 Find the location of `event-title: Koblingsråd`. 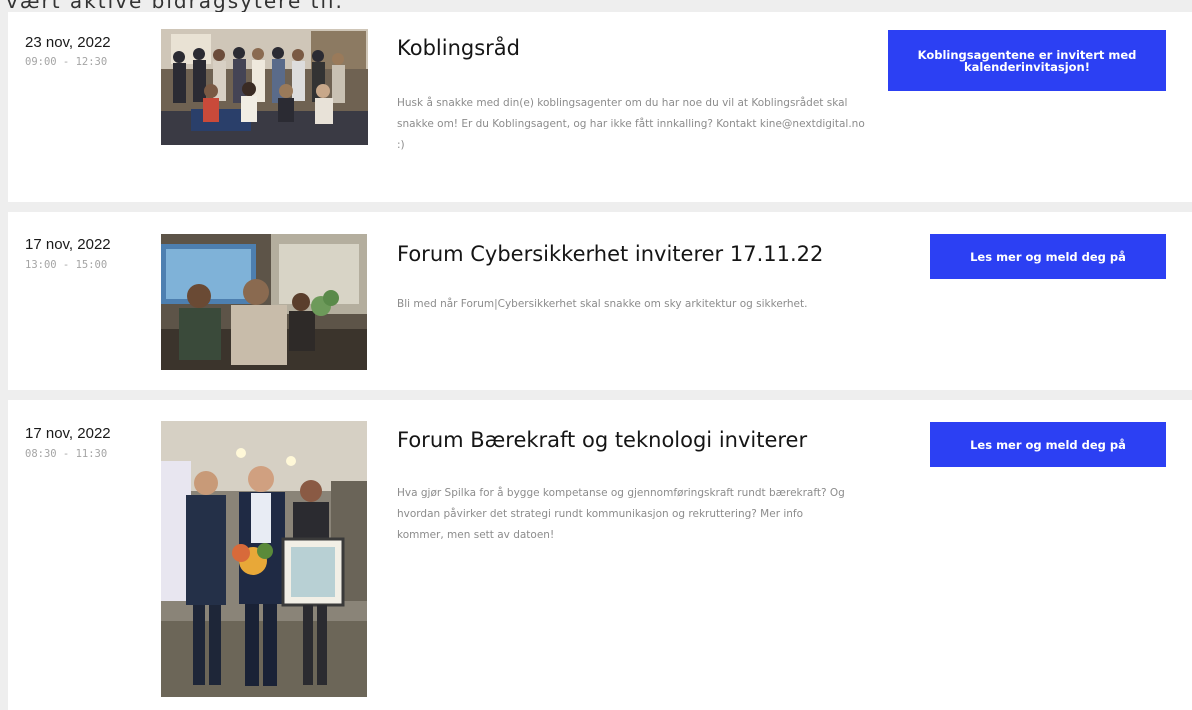

event-title: Koblingsråd is located at coordinates (458, 48).